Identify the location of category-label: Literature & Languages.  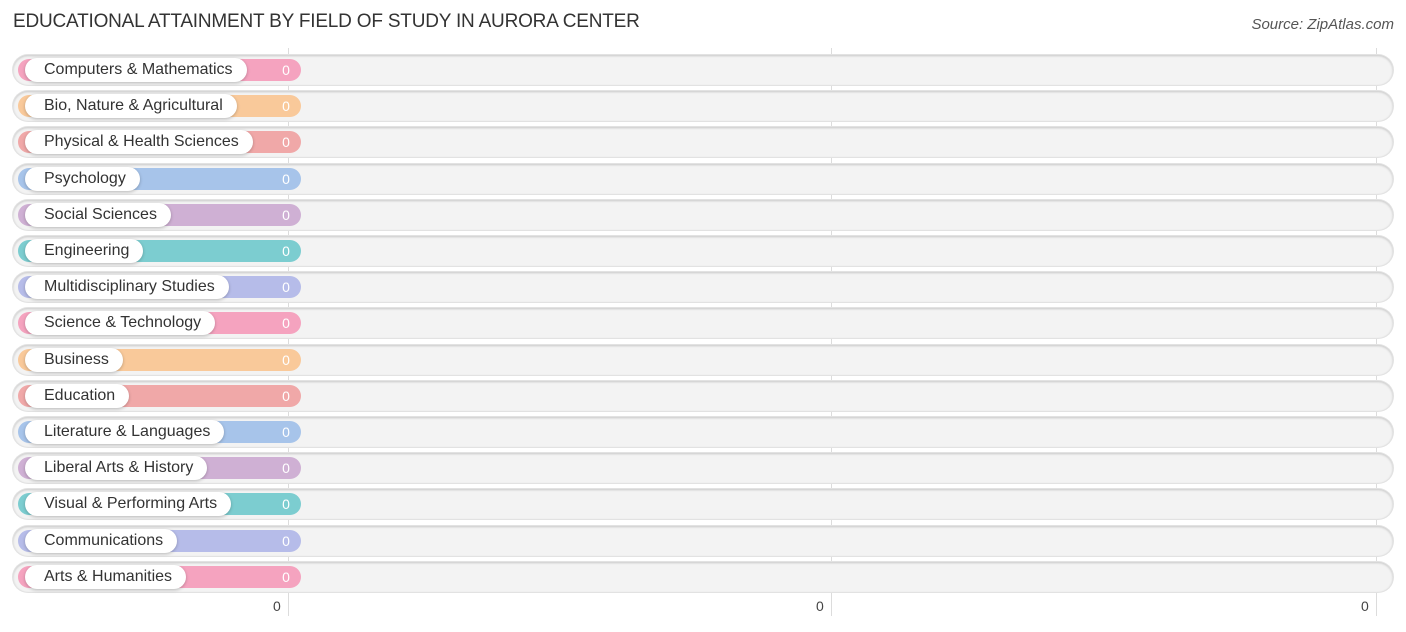
(125, 432).